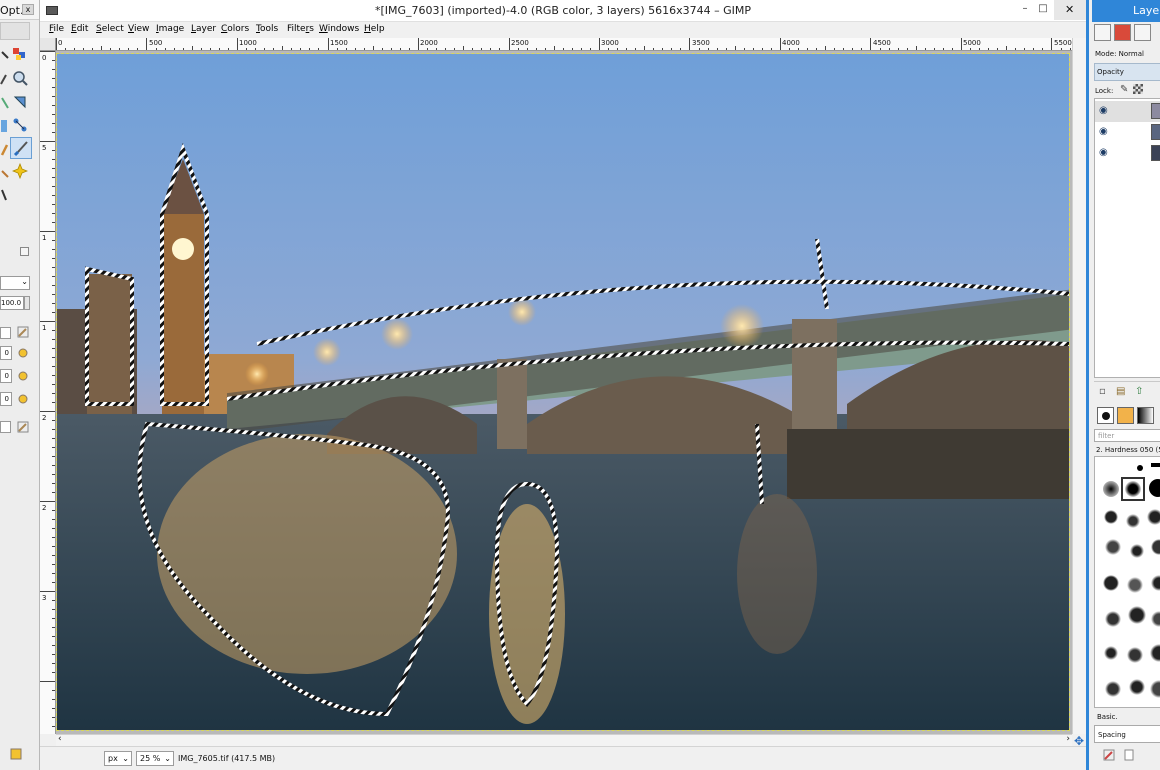  What do you see at coordinates (44, 508) in the screenshot?
I see `ruler-label: 2` at bounding box center [44, 508].